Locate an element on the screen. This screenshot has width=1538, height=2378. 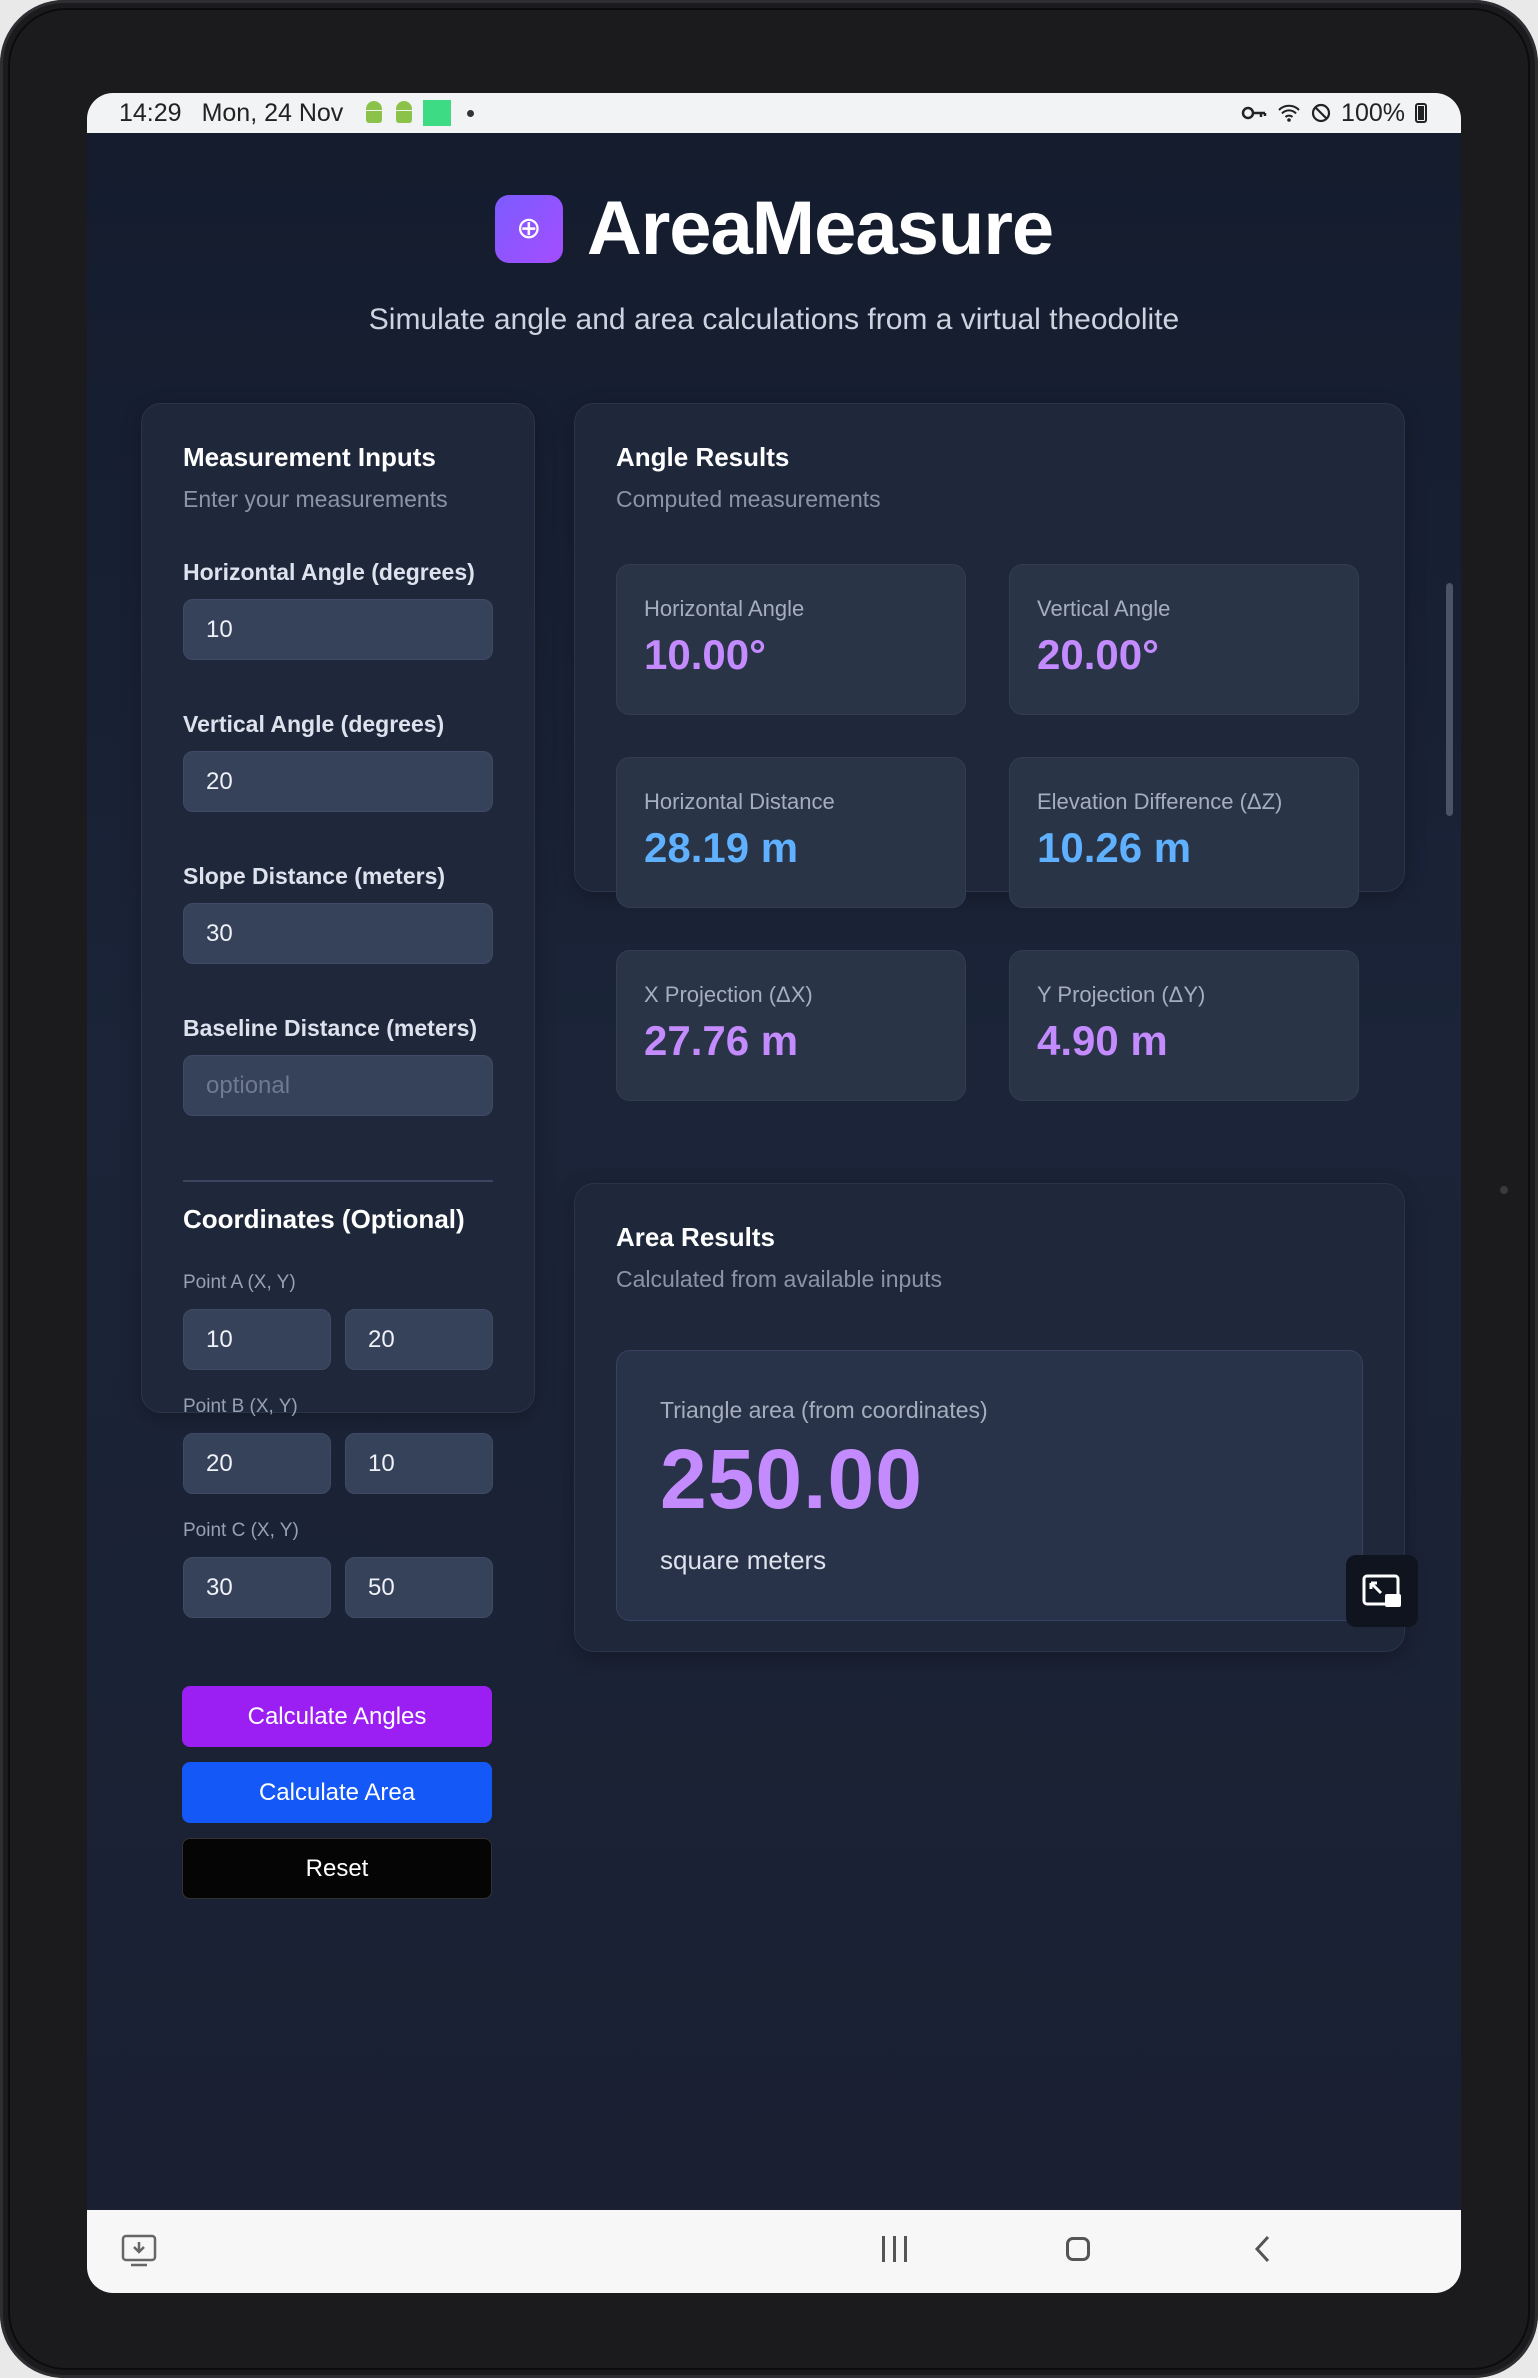
app-title: AreaMeasure is located at coordinates (820, 228).